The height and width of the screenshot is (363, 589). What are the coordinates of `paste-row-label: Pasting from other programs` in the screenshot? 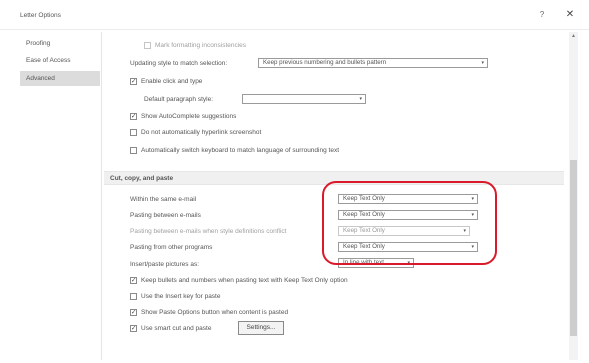 It's located at (171, 247).